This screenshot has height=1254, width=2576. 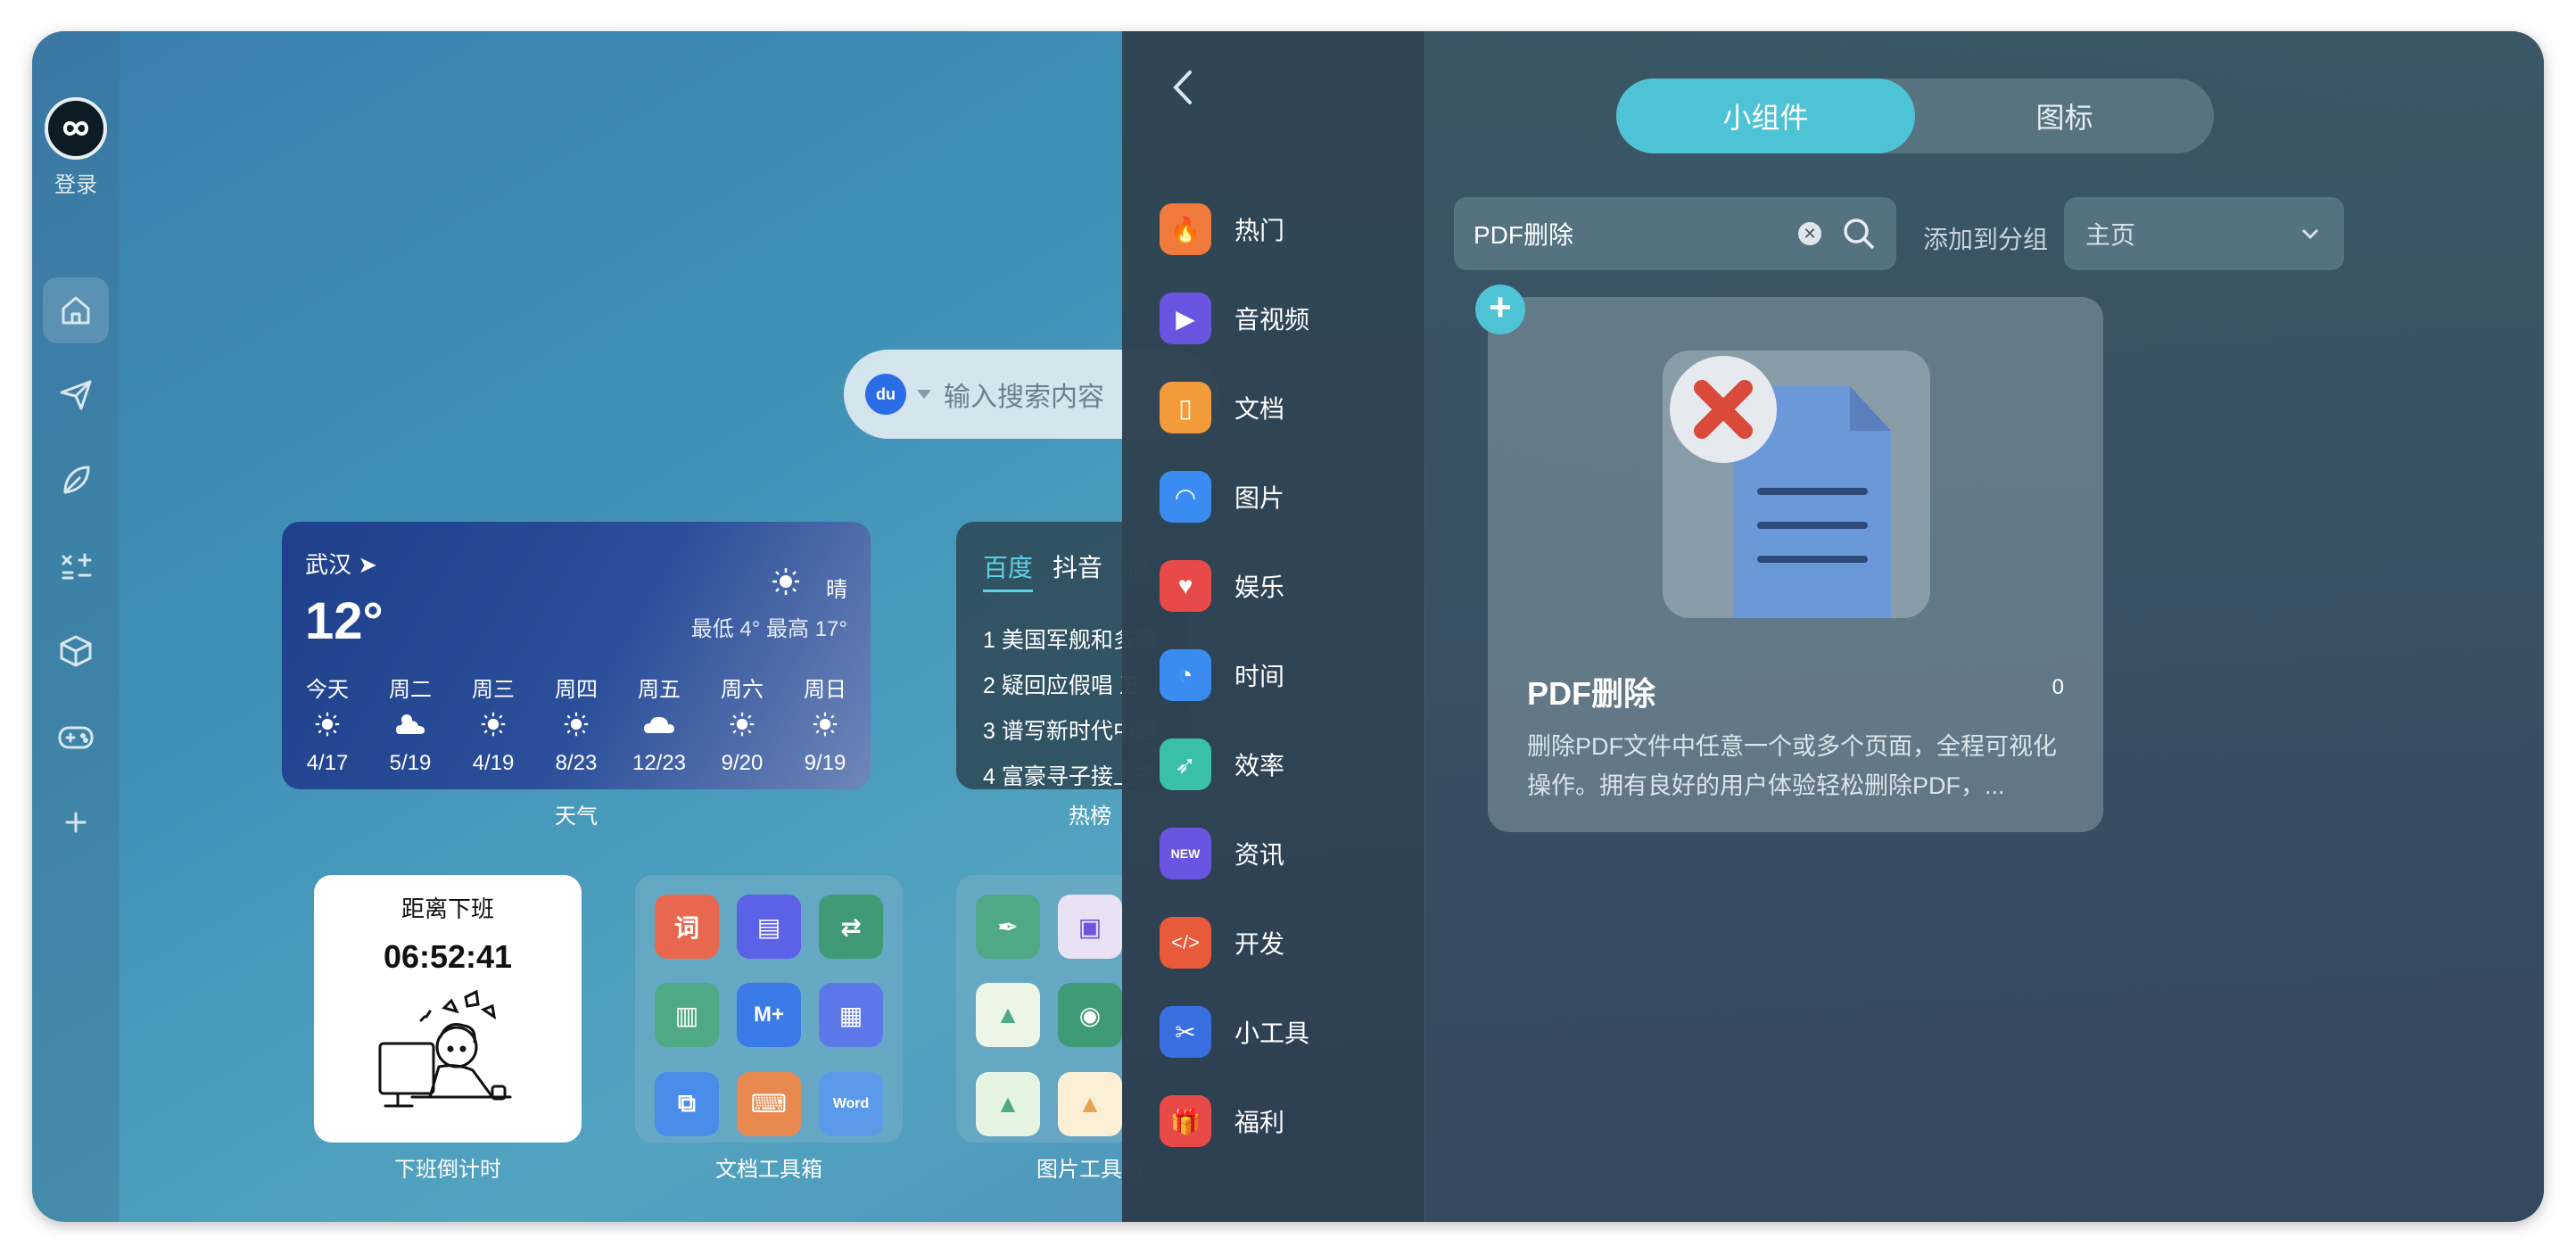 What do you see at coordinates (825, 763) in the screenshot?
I see `forecast-date: 9/19` at bounding box center [825, 763].